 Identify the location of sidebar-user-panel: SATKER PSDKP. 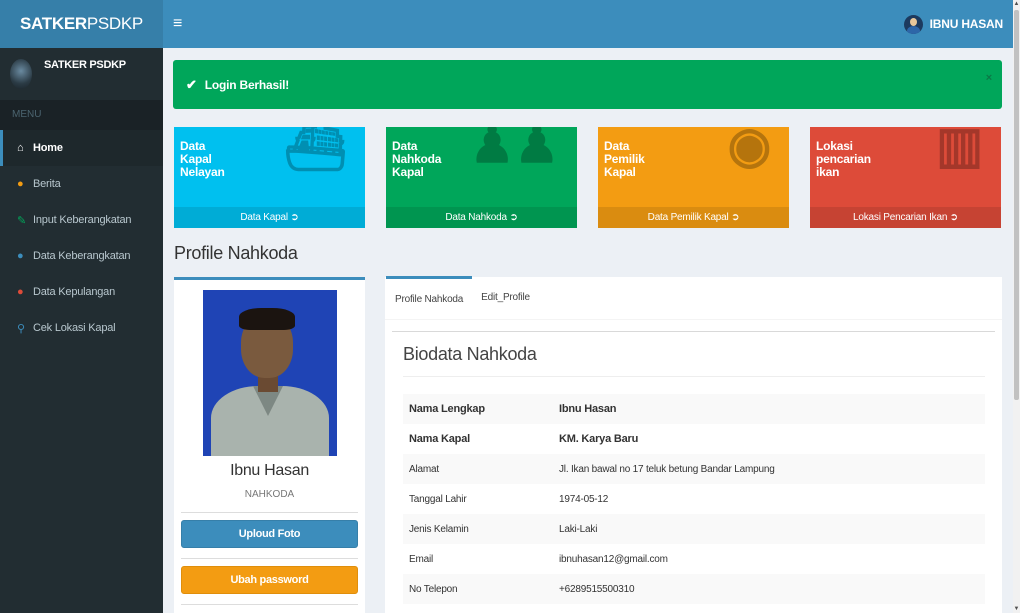
(81, 74).